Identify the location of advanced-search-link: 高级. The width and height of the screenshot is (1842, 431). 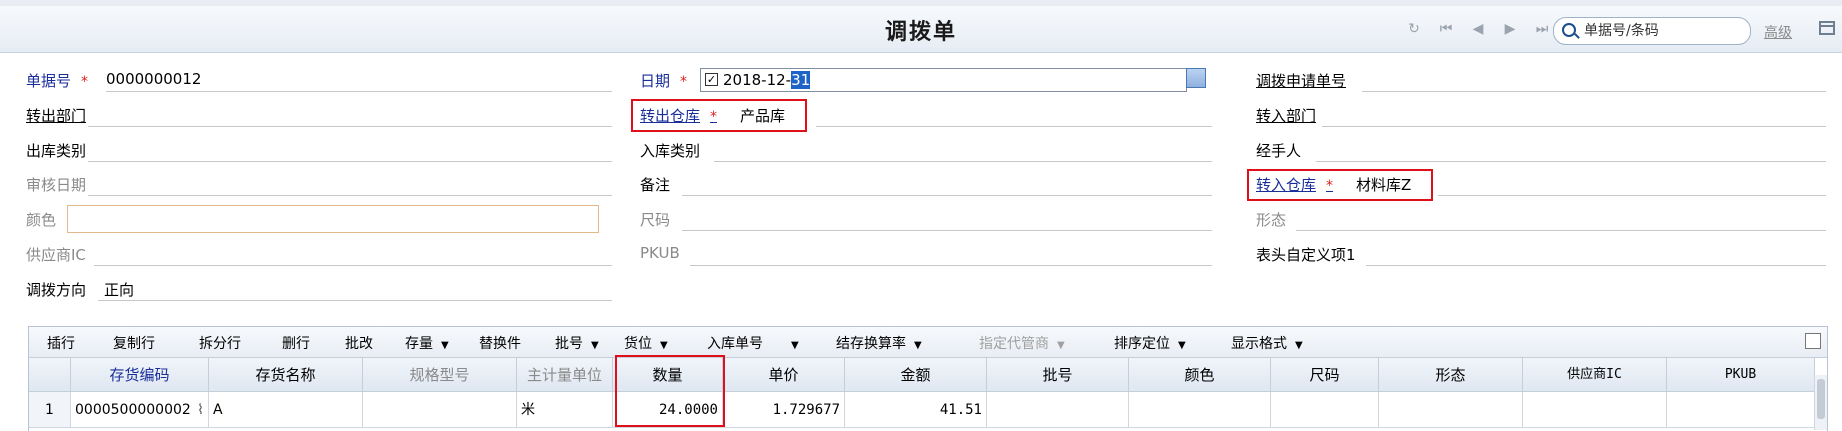
(1778, 32).